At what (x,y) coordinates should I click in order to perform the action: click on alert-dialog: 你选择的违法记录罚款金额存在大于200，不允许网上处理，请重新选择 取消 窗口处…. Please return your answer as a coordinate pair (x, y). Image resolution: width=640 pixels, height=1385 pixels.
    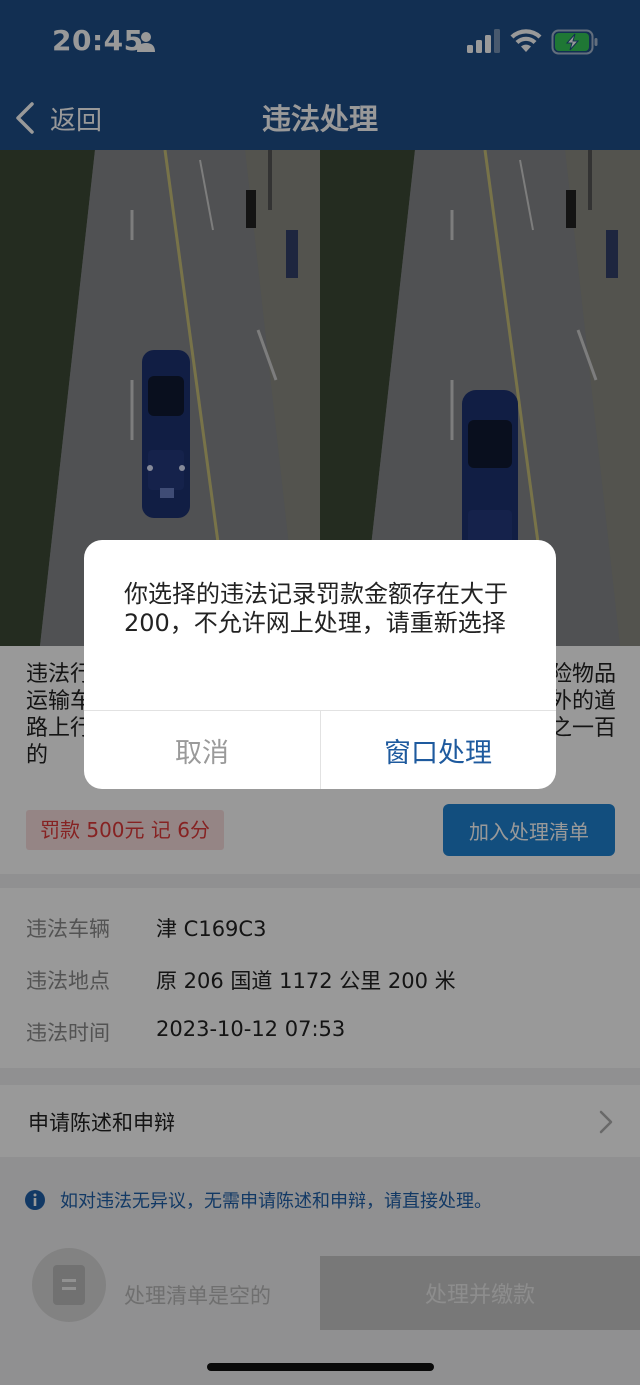
    Looking at the image, I should click on (320, 664).